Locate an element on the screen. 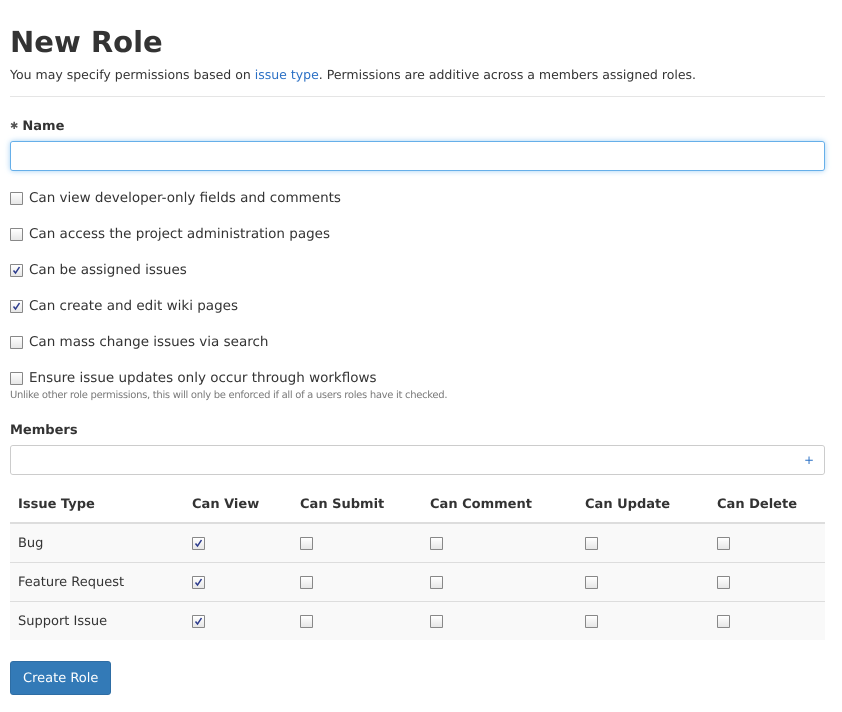 Image resolution: width=842 pixels, height=712 pixels. required-mark: ✱ is located at coordinates (14, 126).